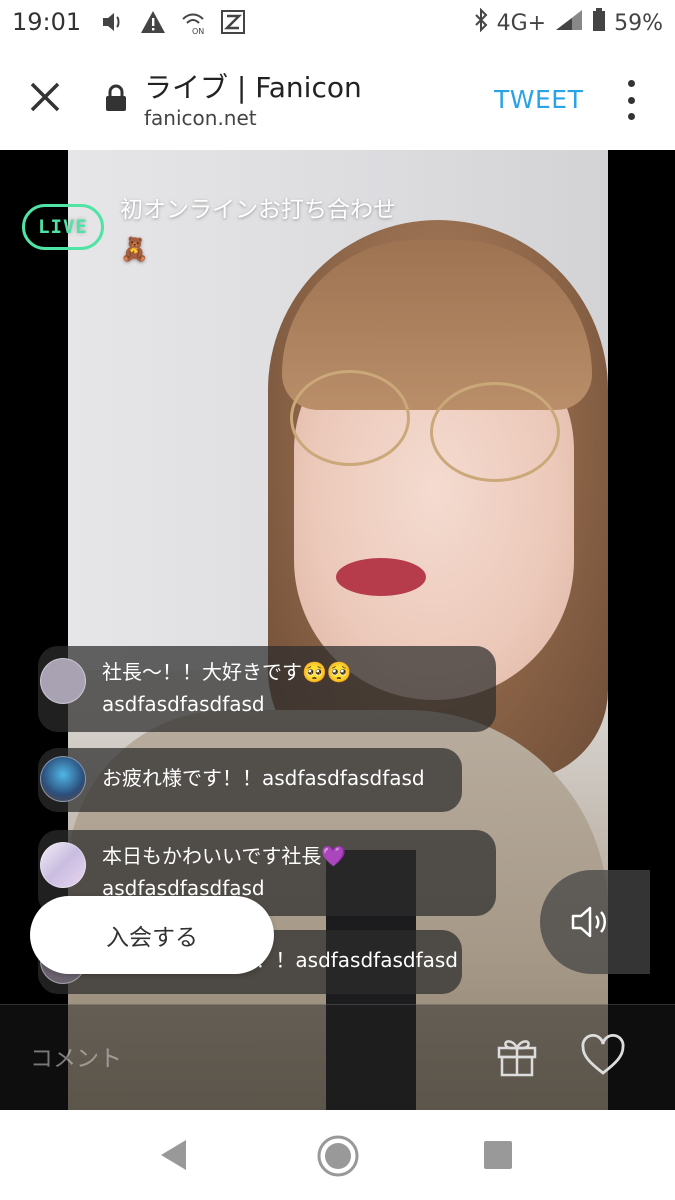 This screenshot has width=675, height=1200. I want to click on volume-icon, so click(113, 22).